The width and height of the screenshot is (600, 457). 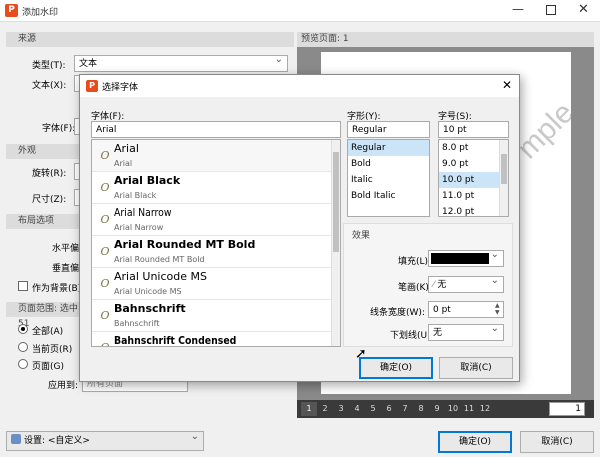 I want to click on font-style-item: Regular, so click(x=388, y=148).